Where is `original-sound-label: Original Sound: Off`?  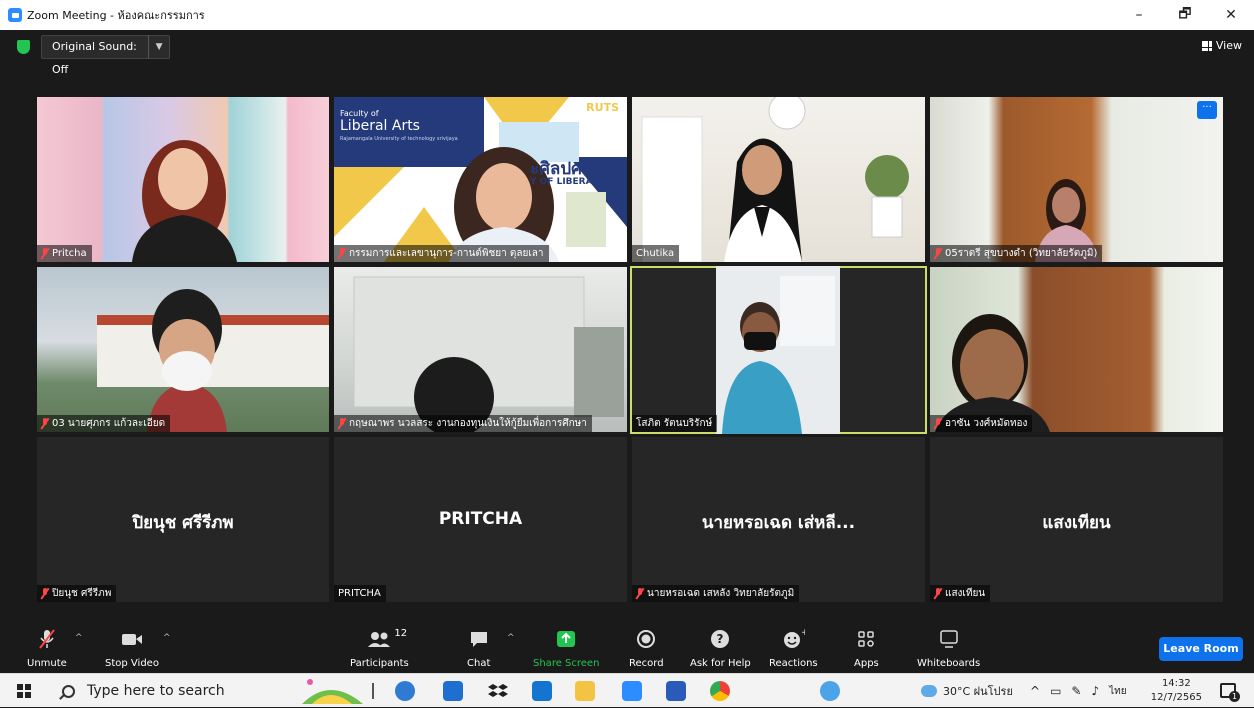 original-sound-label: Original Sound: Off is located at coordinates (96, 55).